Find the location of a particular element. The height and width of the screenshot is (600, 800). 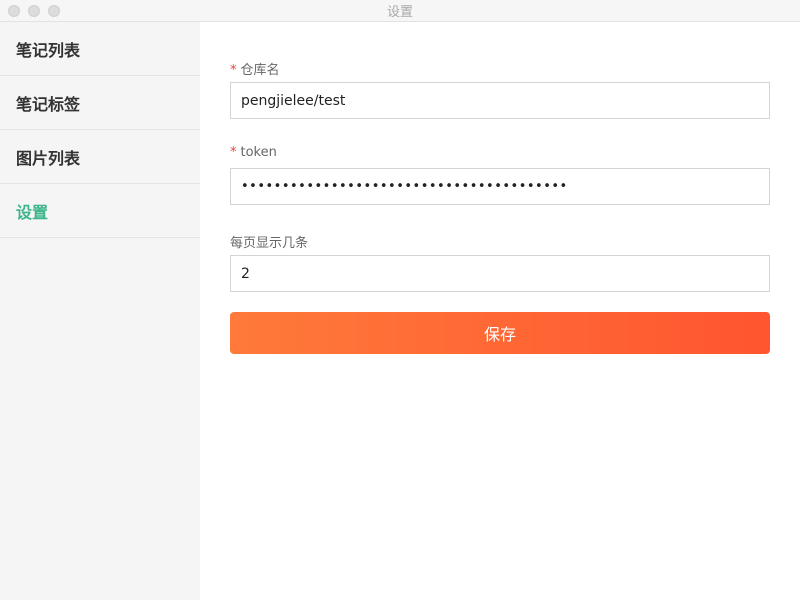

title-bar: 设置 is located at coordinates (400, 11).